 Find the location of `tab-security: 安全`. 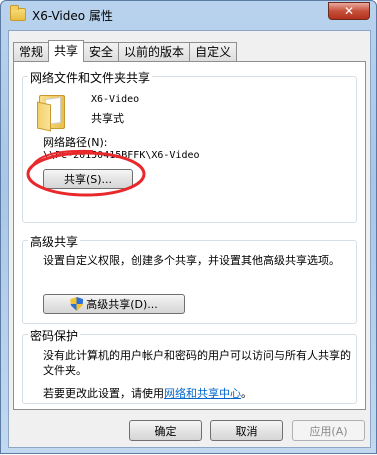

tab-security: 安全 is located at coordinates (101, 52).